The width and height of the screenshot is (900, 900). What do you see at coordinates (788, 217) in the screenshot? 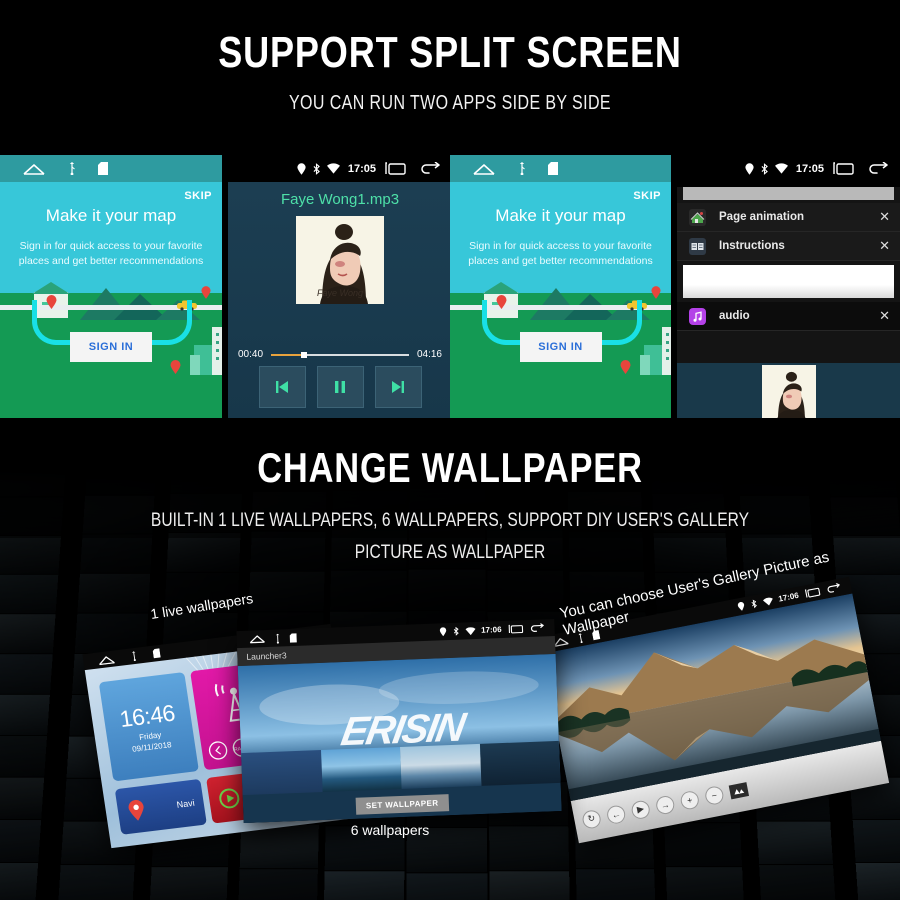
I see `task-row-page-animation: Page animation ✕` at bounding box center [788, 217].